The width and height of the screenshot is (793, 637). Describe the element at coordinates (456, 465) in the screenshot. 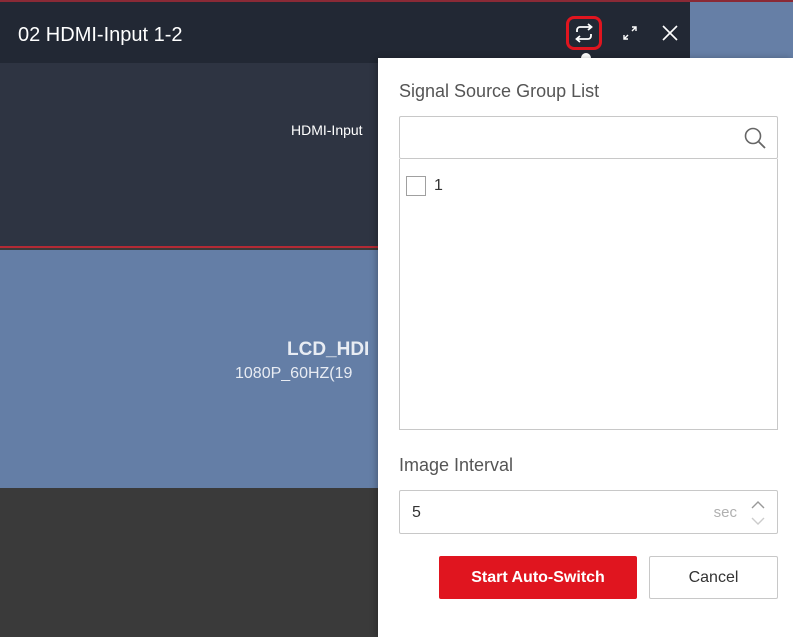

I see `interval-title: Image Interval` at that location.